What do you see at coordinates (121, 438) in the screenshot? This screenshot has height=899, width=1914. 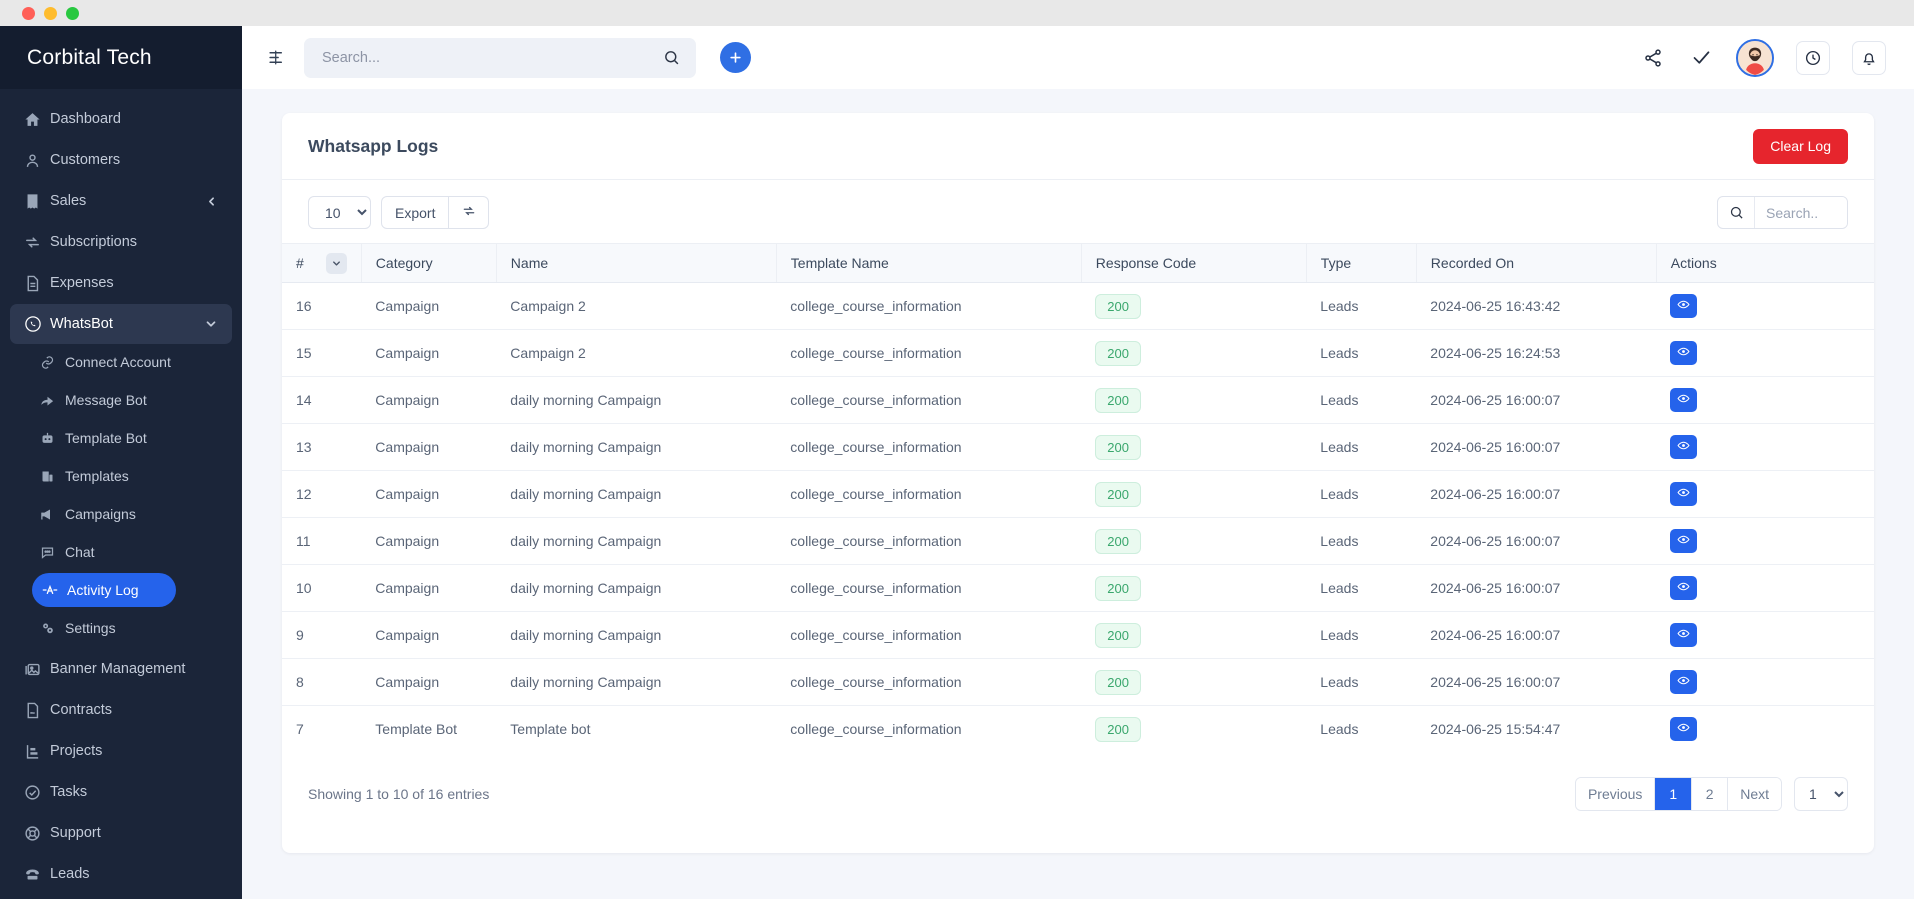 I see `sidebar-item-template-bot: Template Bot` at bounding box center [121, 438].